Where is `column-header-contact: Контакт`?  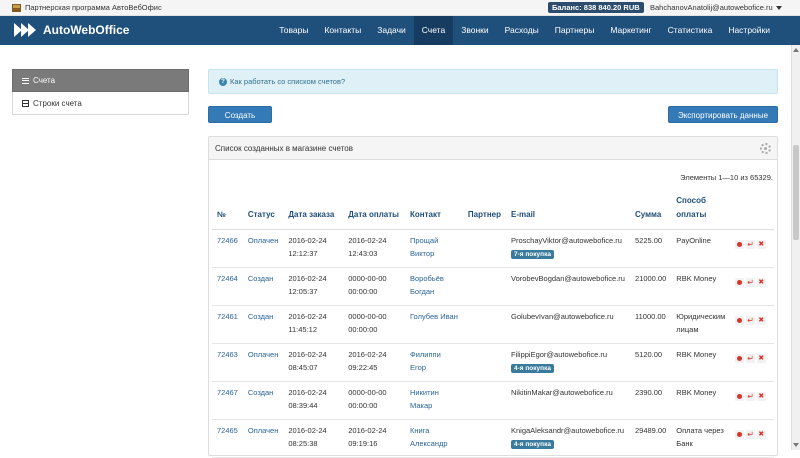
column-header-contact: Контакт is located at coordinates (434, 210).